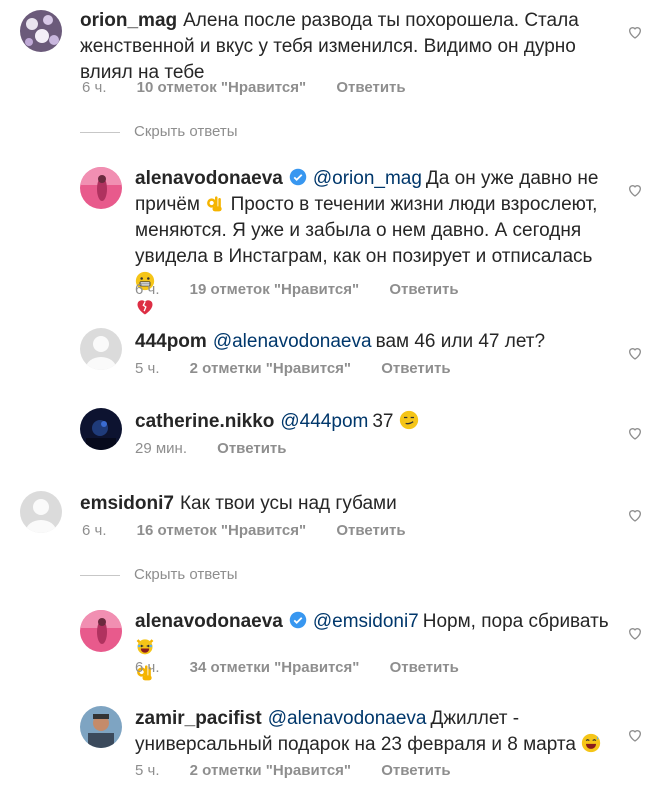  Describe the element at coordinates (274, 289) in the screenshot. I see `likes-count: 19 отметок "Нравится"` at that location.